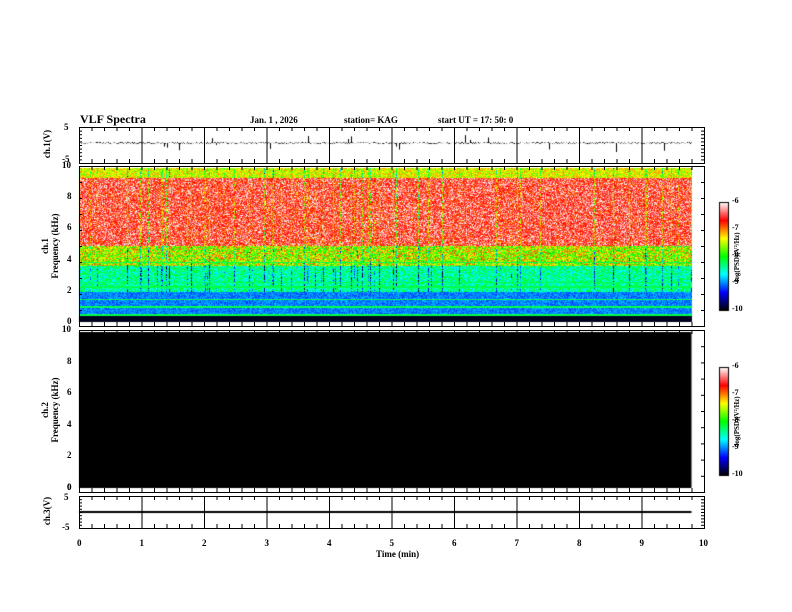 This screenshot has width=792, height=612. What do you see at coordinates (45, 410) in the screenshot?
I see `ch2-label: ch.2` at bounding box center [45, 410].